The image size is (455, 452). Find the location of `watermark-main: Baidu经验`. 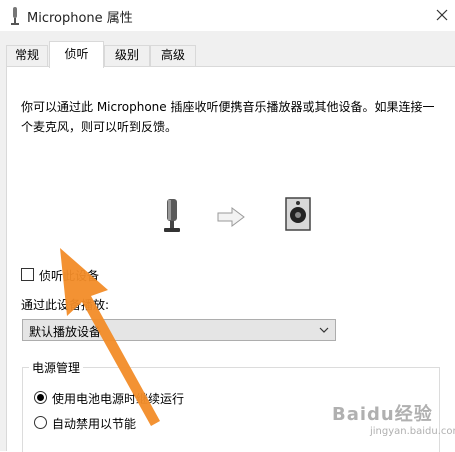

watermark-main: Baidu经验 is located at coordinates (382, 414).